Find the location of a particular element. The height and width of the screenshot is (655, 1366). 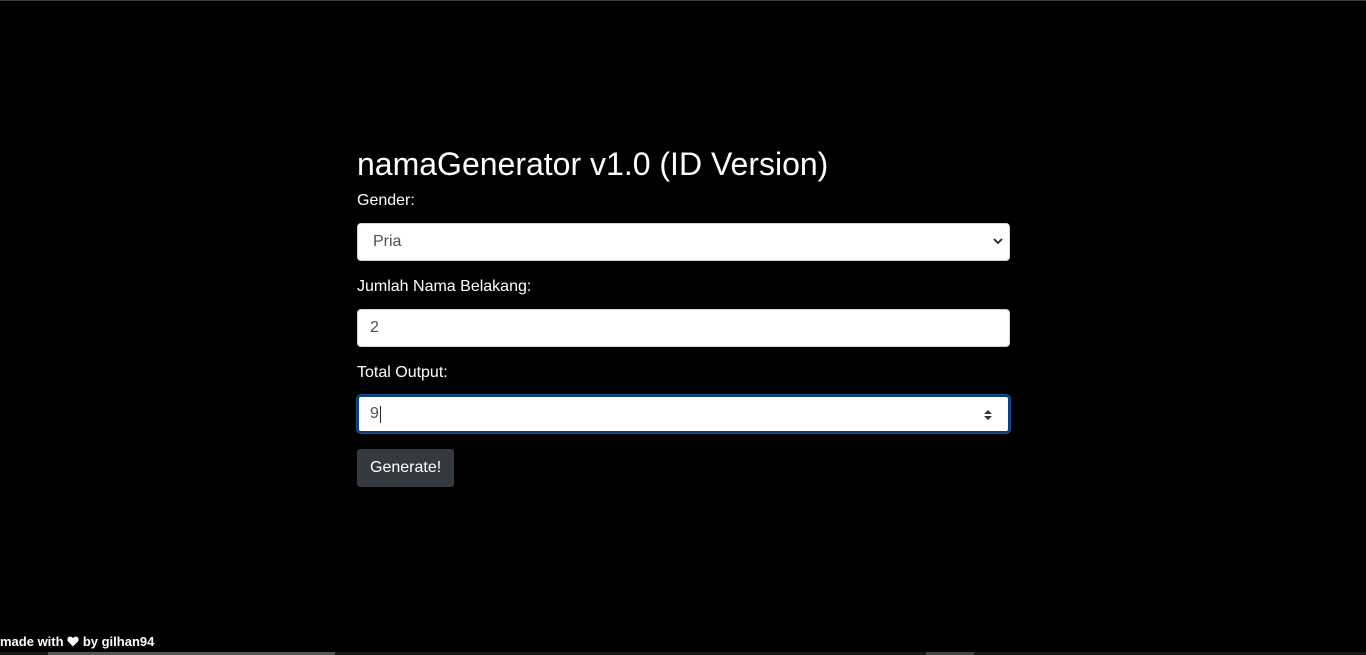

number-stepper-icon is located at coordinates (988, 415).